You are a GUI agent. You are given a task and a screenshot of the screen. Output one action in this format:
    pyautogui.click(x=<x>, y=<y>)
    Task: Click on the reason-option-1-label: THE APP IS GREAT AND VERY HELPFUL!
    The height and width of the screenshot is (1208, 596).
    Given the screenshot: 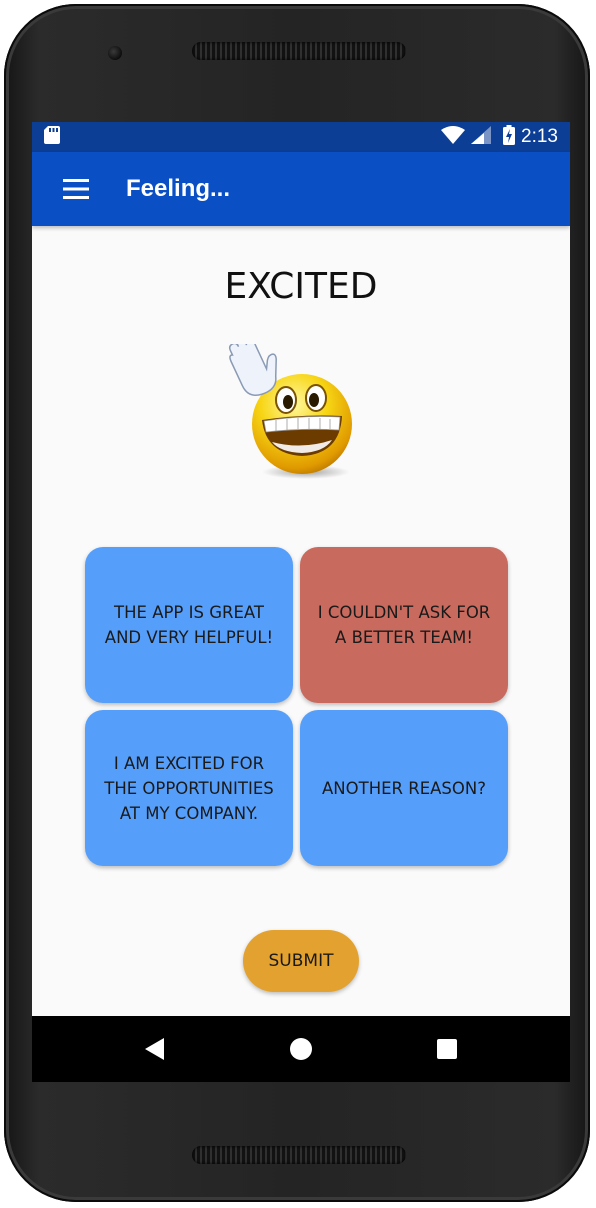 What is the action you would take?
    pyautogui.click(x=189, y=625)
    